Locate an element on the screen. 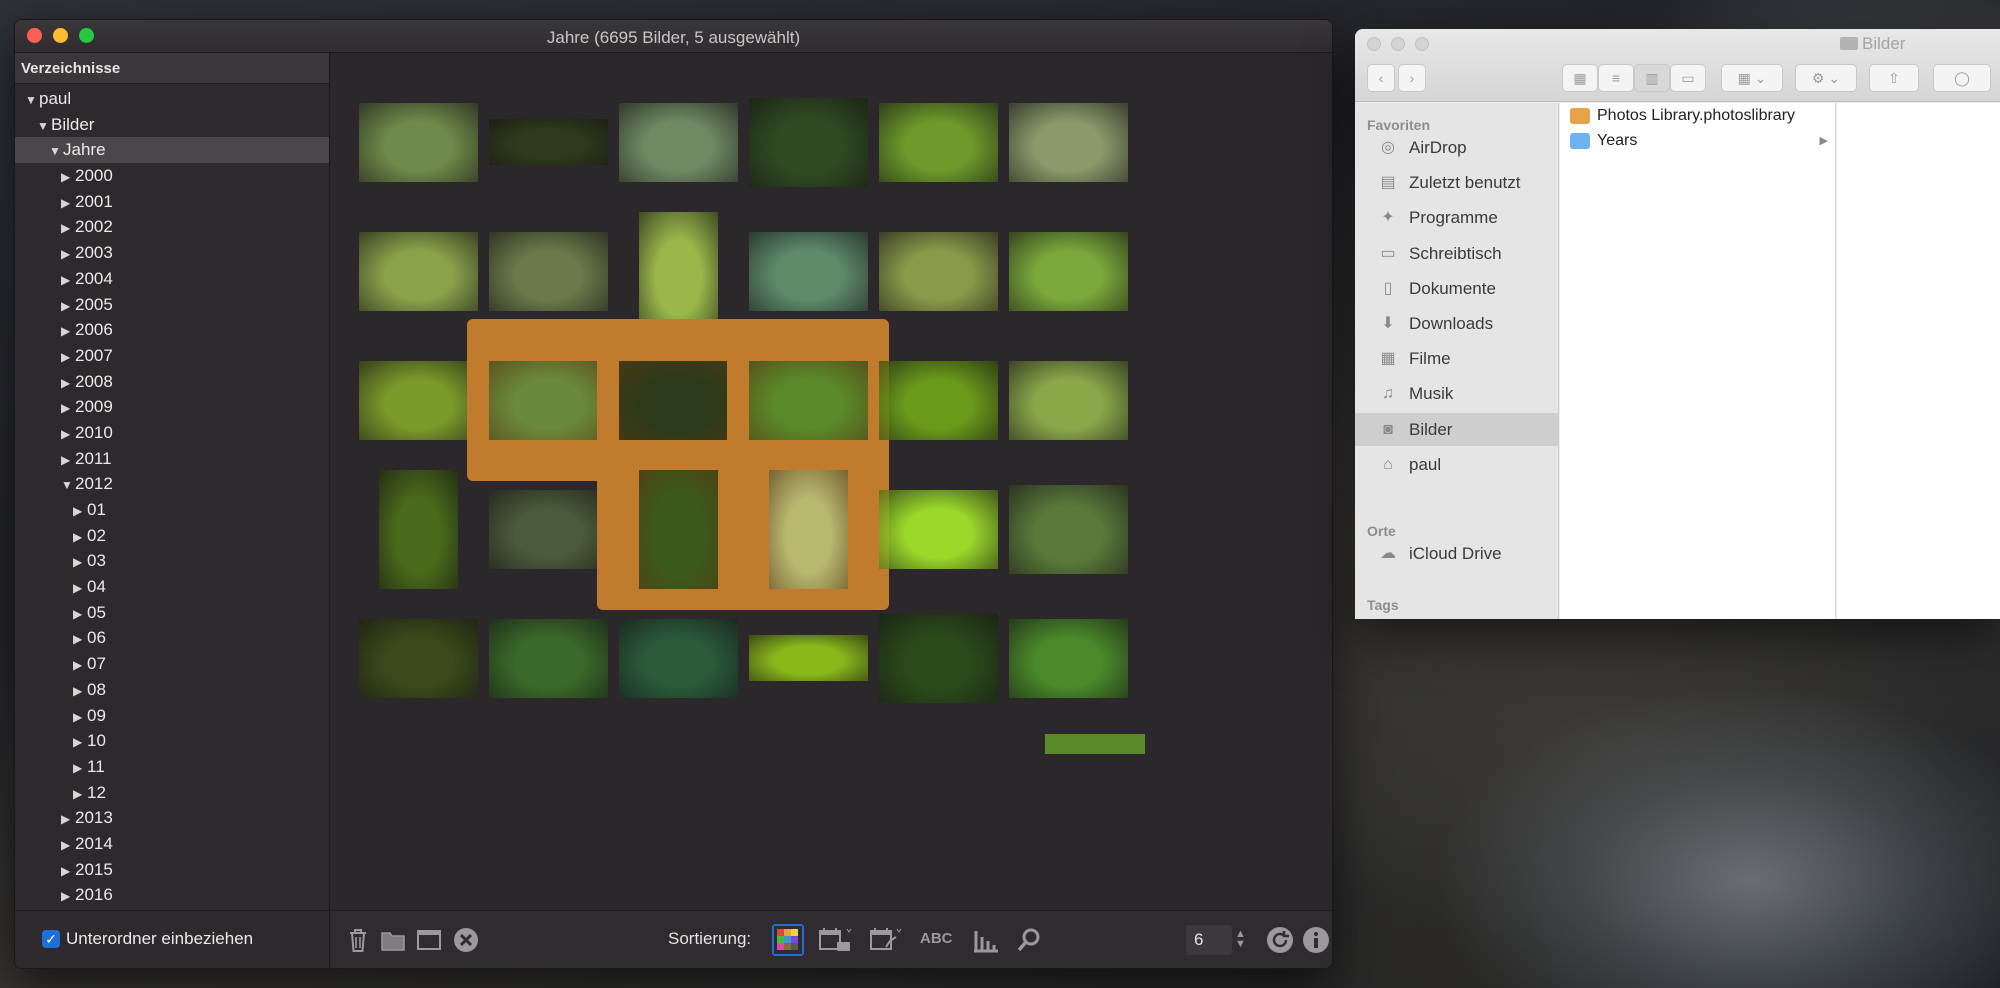 Image resolution: width=2000 pixels, height=988 pixels. apple-photo is located at coordinates (418, 658).